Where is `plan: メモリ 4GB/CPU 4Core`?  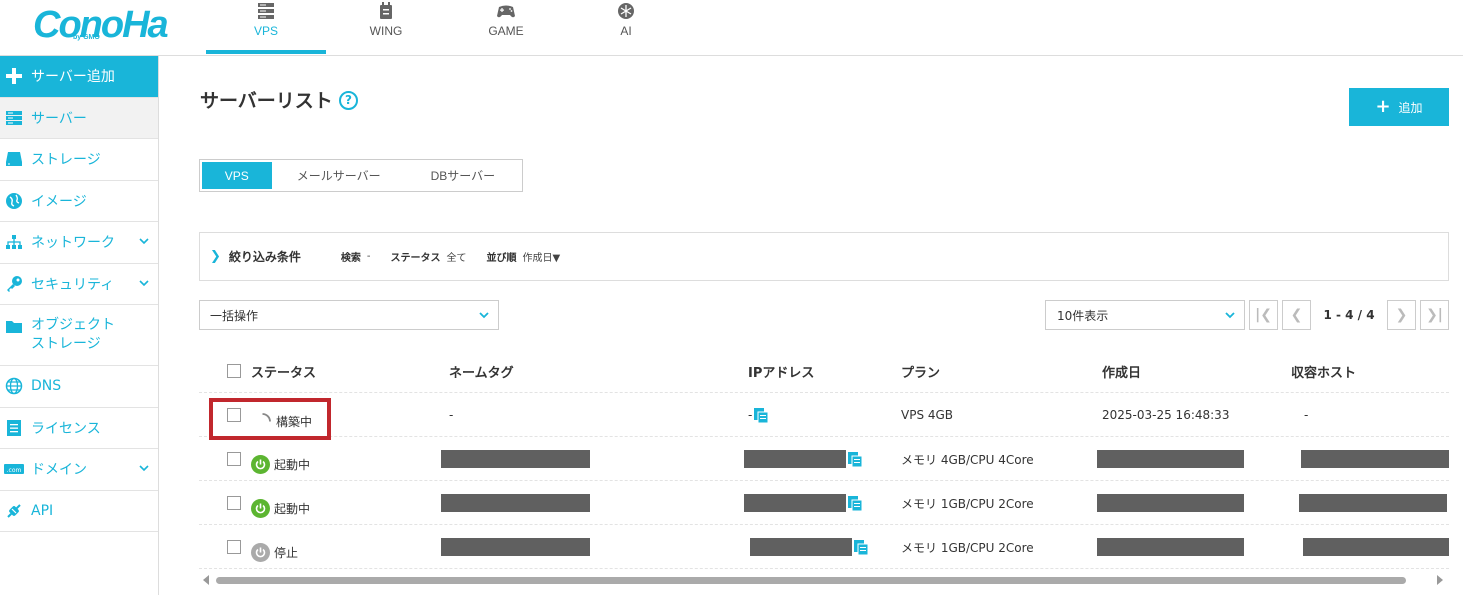
plan: メモリ 4GB/CPU 4Core is located at coordinates (967, 459).